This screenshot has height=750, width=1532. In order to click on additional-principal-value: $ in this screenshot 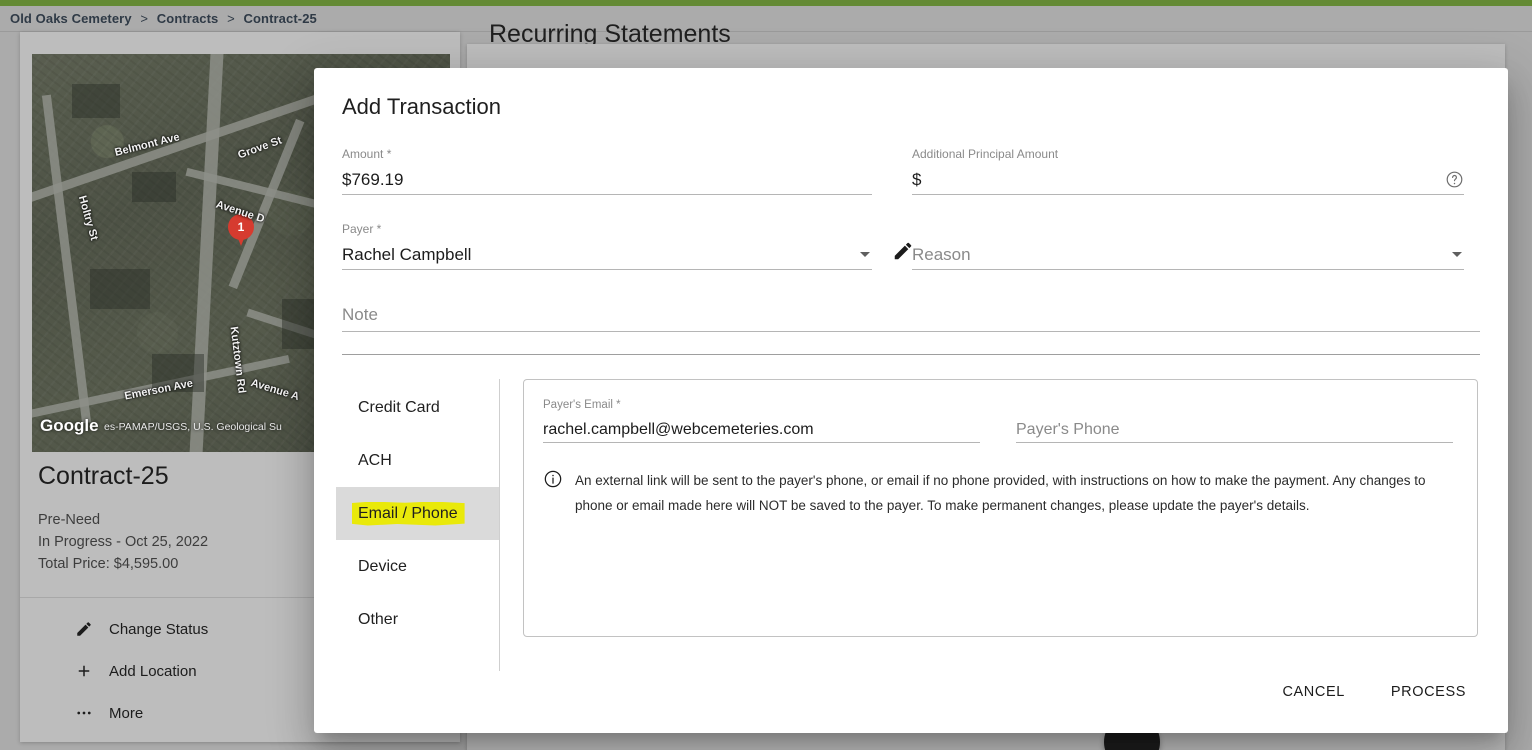, I will do `click(917, 179)`.